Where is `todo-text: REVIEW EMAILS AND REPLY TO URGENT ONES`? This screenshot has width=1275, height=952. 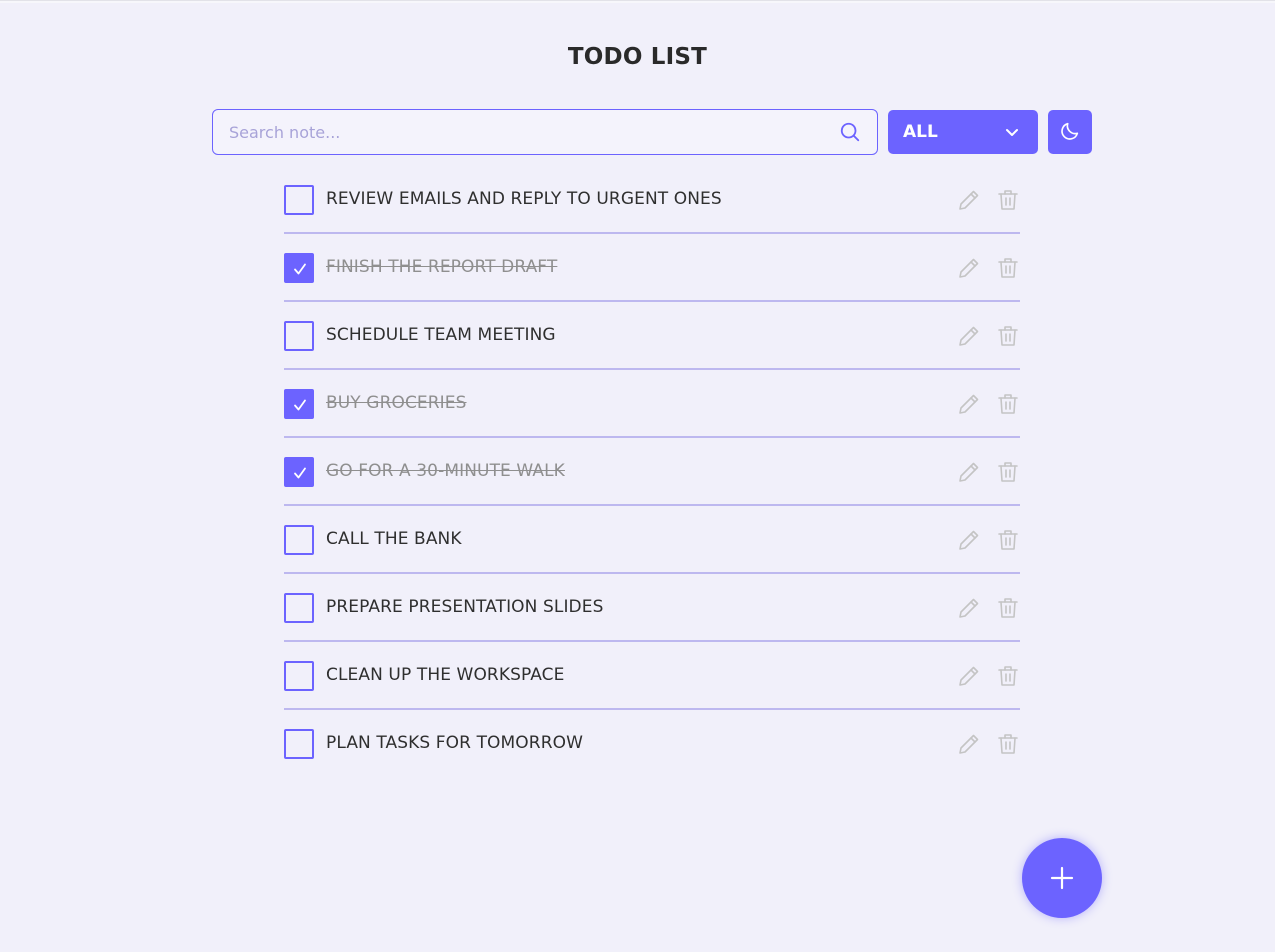 todo-text: REVIEW EMAILS AND REPLY TO URGENT ONES is located at coordinates (524, 199).